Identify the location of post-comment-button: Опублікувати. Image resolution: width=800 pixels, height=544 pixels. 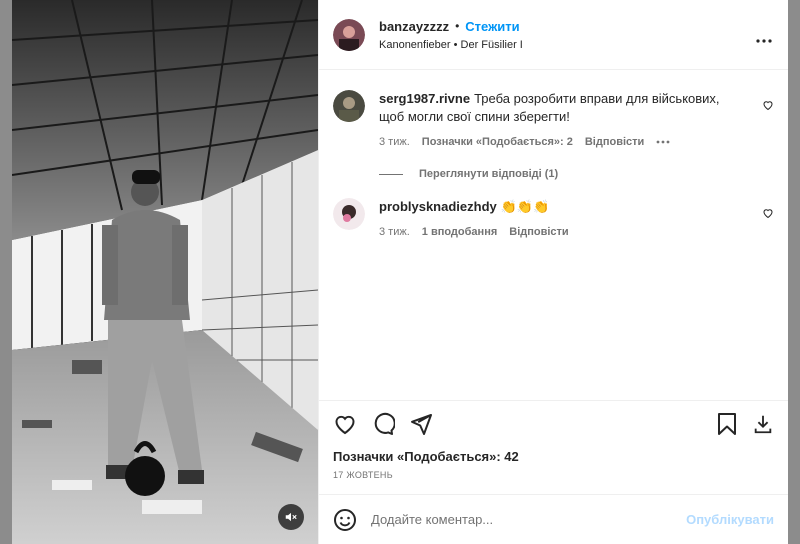
(730, 519).